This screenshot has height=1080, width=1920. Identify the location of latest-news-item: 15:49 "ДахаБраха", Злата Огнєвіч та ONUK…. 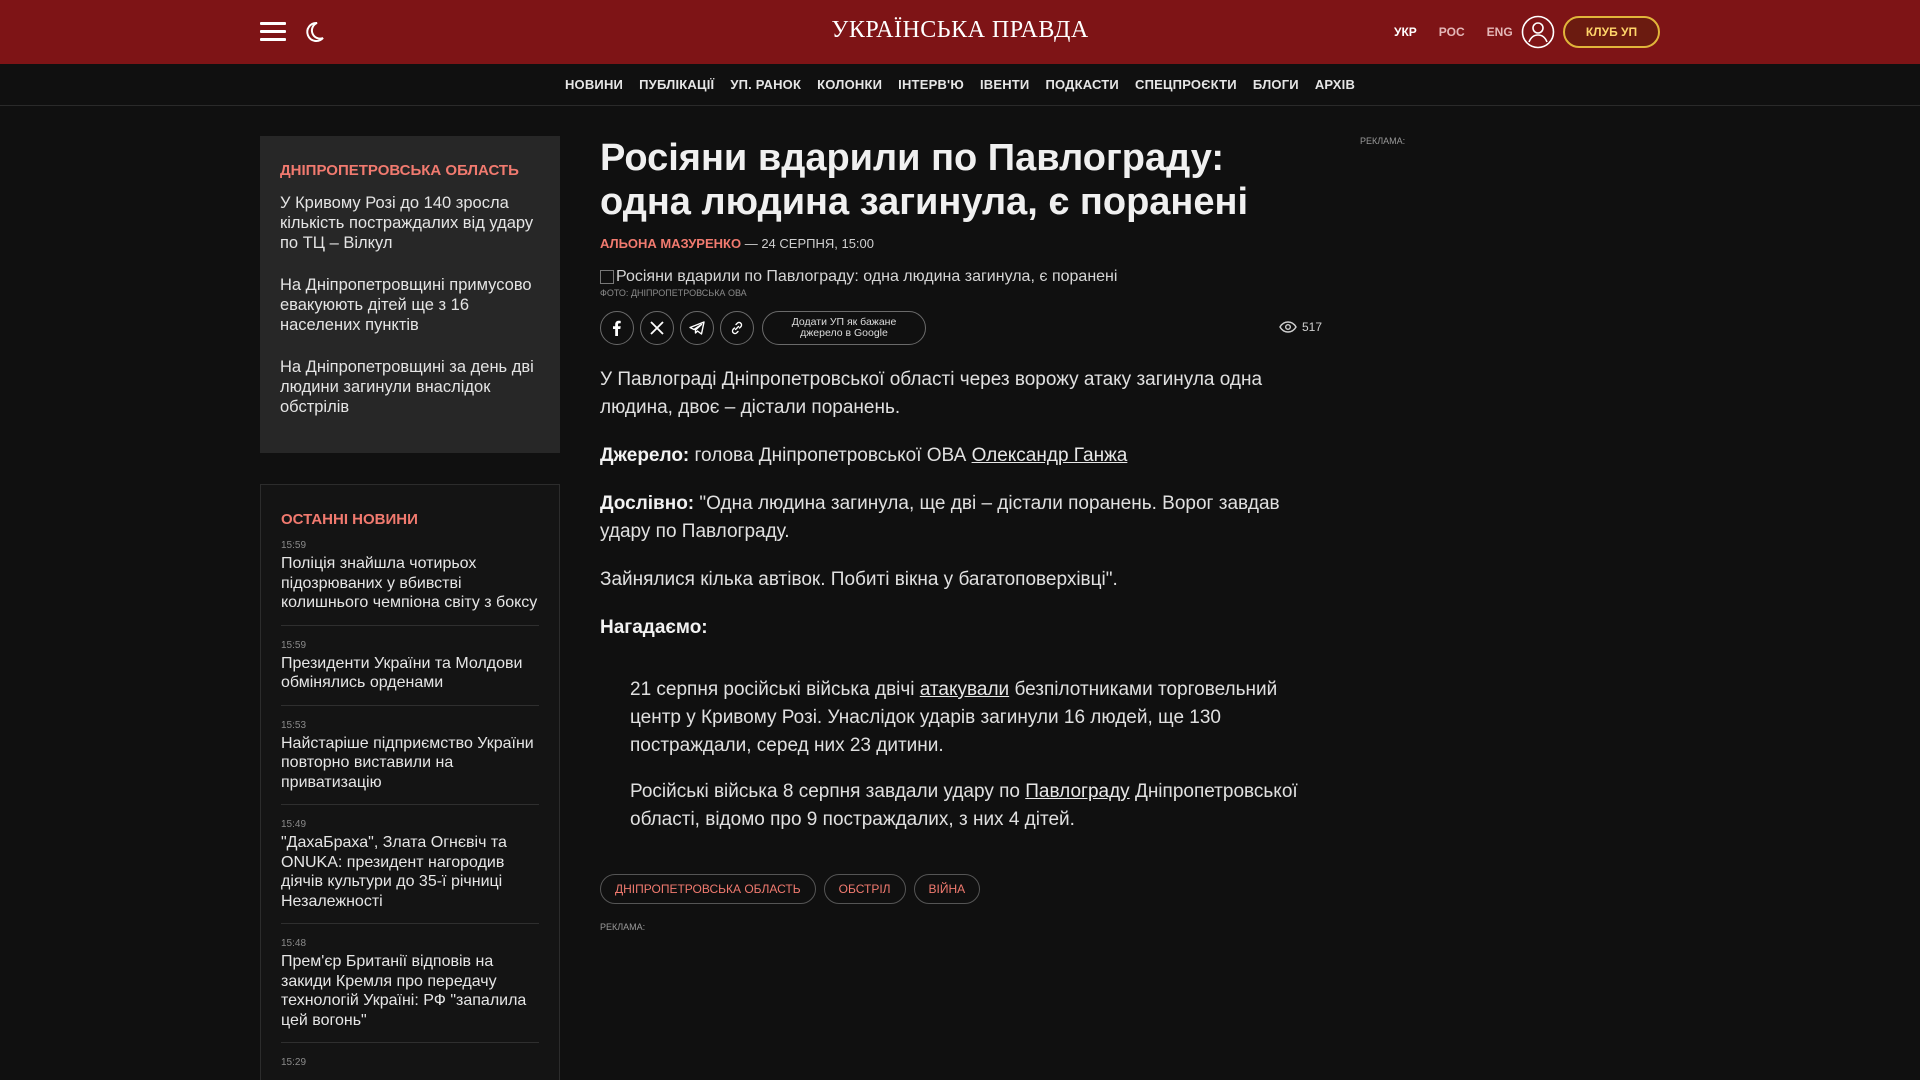
(410, 871).